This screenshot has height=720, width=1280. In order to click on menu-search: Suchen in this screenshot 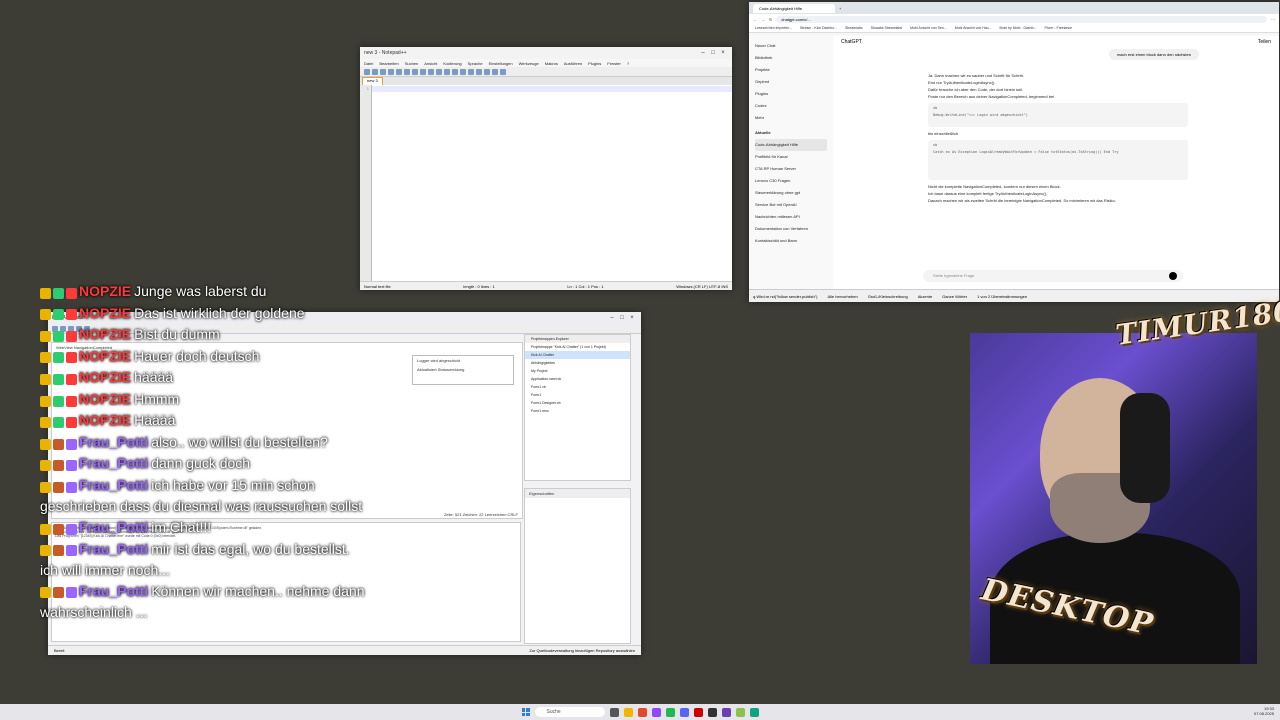, I will do `click(412, 63)`.